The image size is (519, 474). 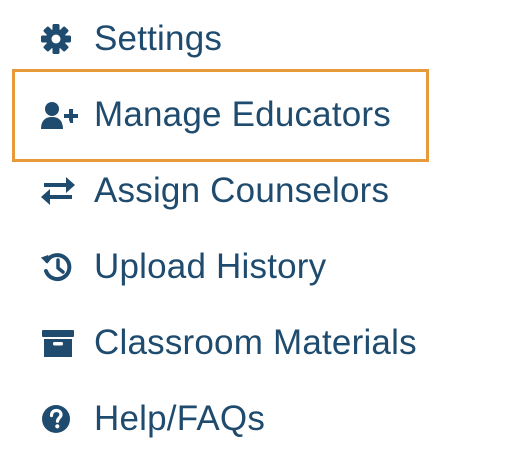 I want to click on menu-item-label: Assign Counselors, so click(x=242, y=190).